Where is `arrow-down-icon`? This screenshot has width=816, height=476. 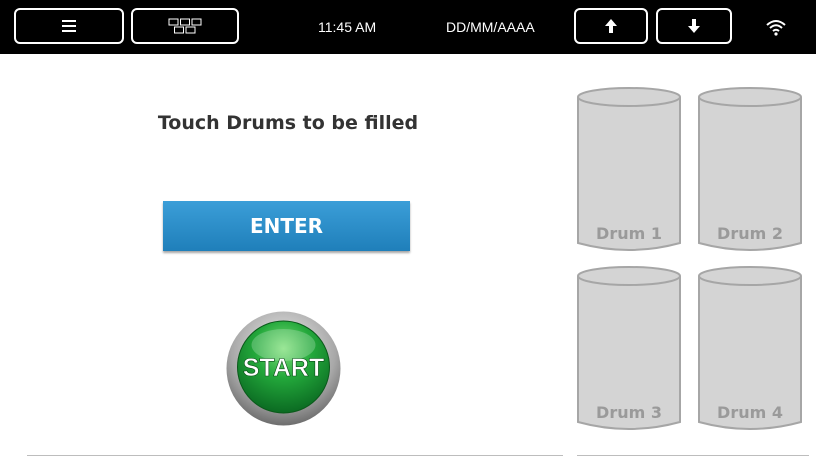 arrow-down-icon is located at coordinates (694, 26).